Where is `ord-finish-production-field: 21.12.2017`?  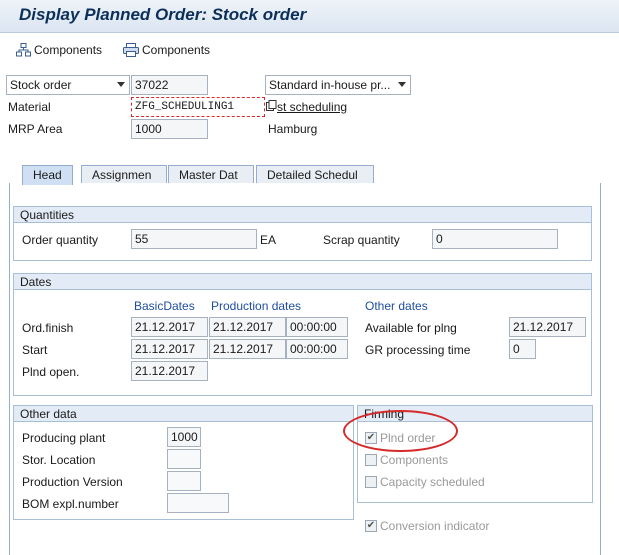
ord-finish-production-field: 21.12.2017 is located at coordinates (247, 327).